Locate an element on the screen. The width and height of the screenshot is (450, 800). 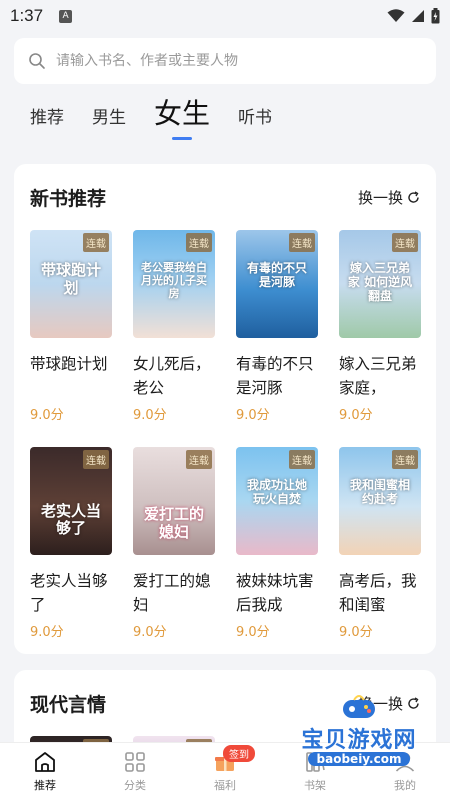
book-item: 连载 我和闺蜜相约赴考 高考后，我和闺蜜 9.0分 is located at coordinates (380, 543).